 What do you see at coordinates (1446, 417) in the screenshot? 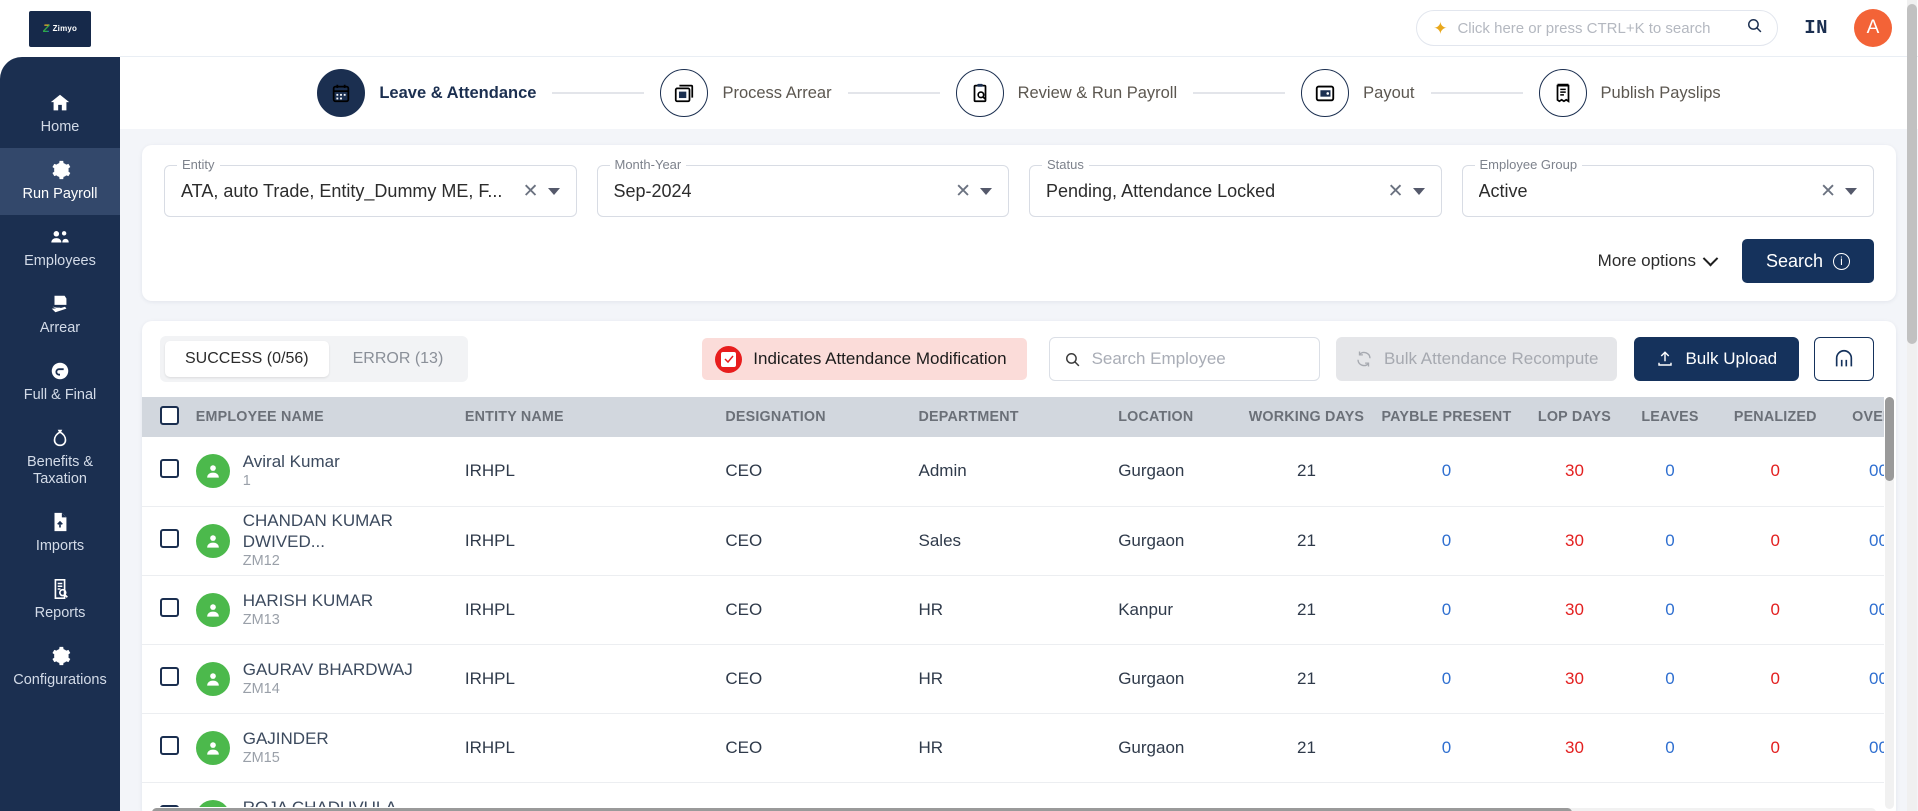
I see `column-header-payble-present: PAYBLE PRESENT` at bounding box center [1446, 417].